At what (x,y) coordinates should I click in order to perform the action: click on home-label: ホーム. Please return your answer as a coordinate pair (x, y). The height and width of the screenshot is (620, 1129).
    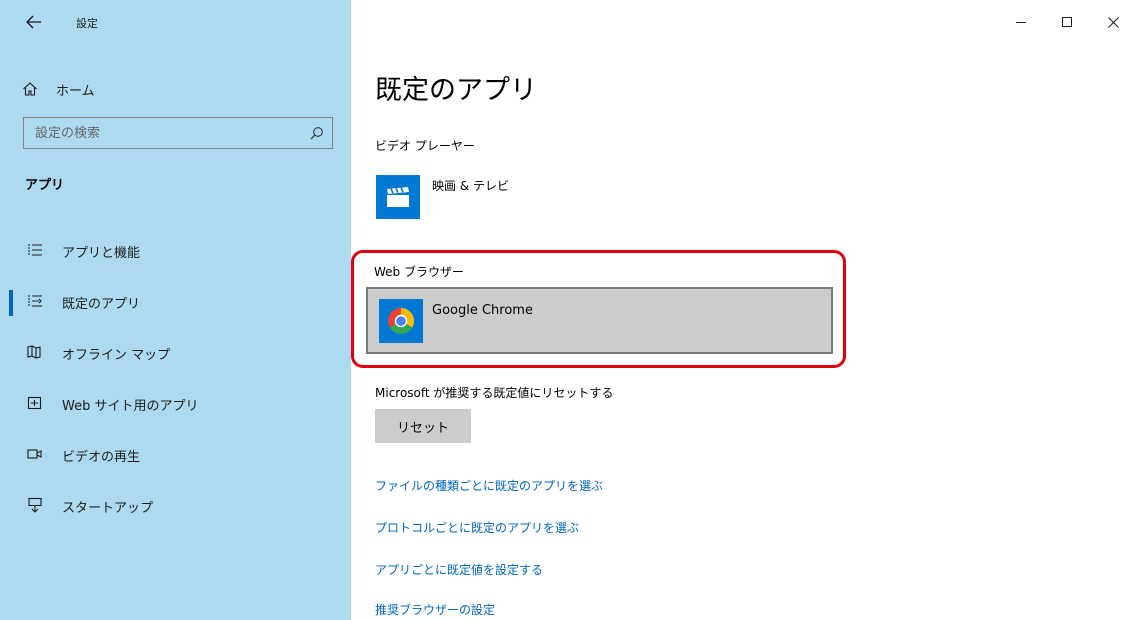
    Looking at the image, I should click on (75, 91).